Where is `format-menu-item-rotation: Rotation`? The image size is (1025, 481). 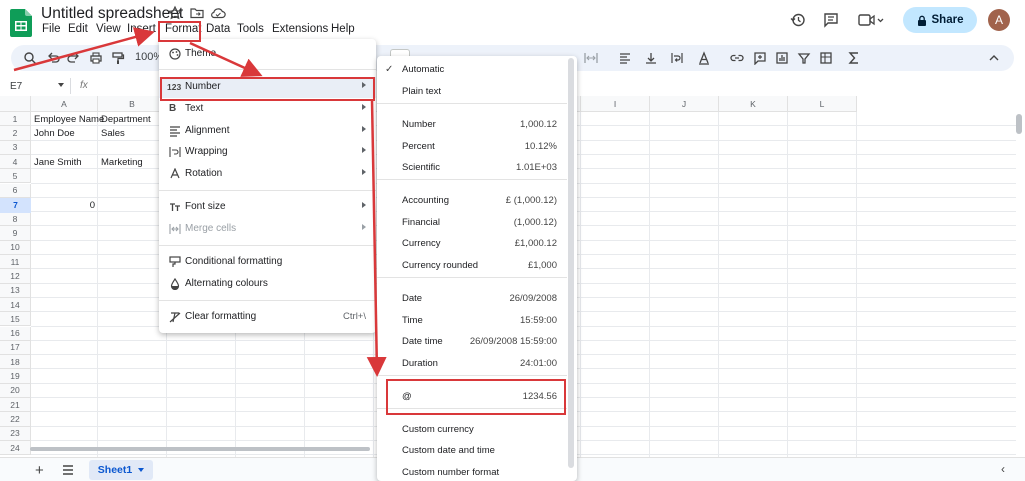
format-menu-item-rotation: Rotation is located at coordinates (267, 174).